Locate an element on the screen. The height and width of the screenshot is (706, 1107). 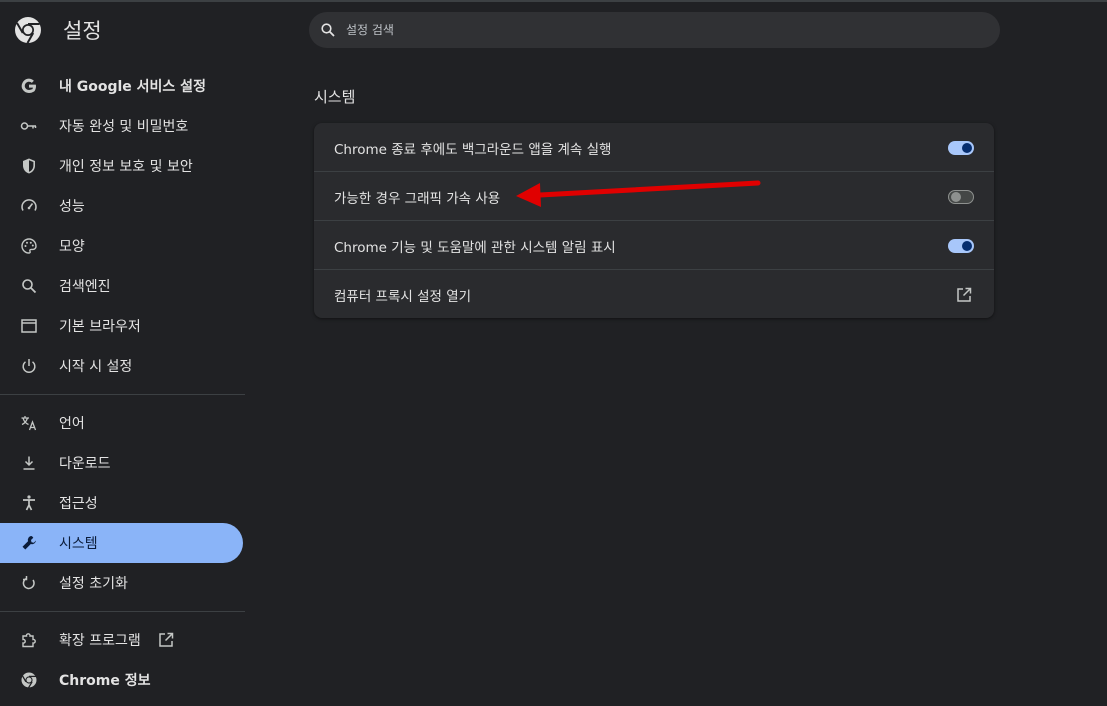
setting-row-system-notifications: Chrome 기능 및 도움말에 관한 시스템 알림 표시 is located at coordinates (654, 245).